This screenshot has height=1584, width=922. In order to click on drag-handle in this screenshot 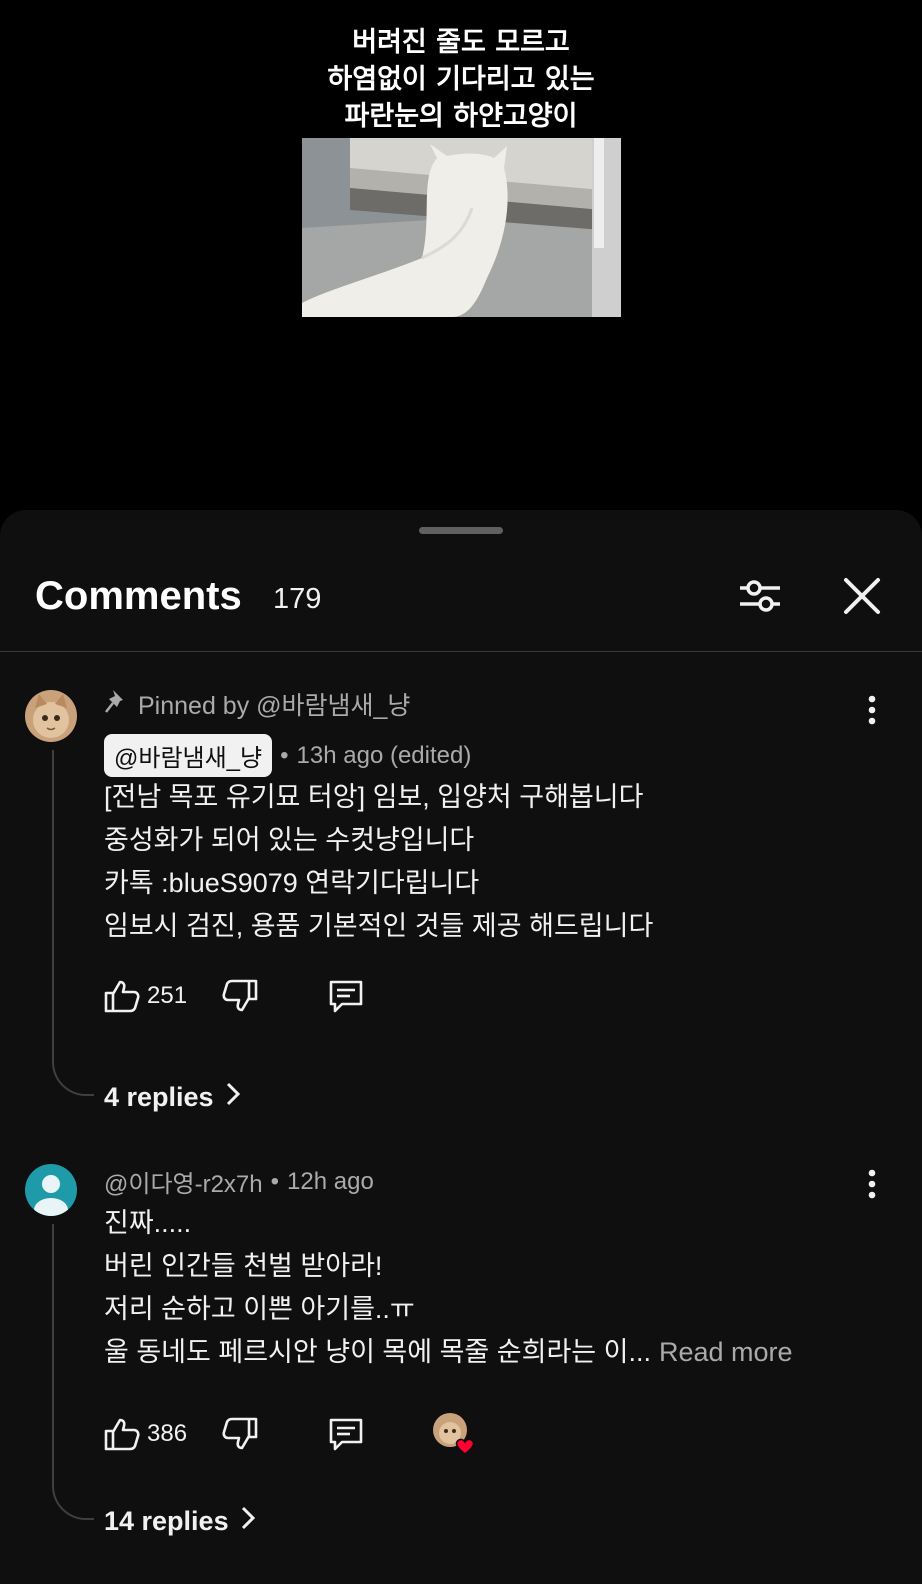, I will do `click(461, 530)`.